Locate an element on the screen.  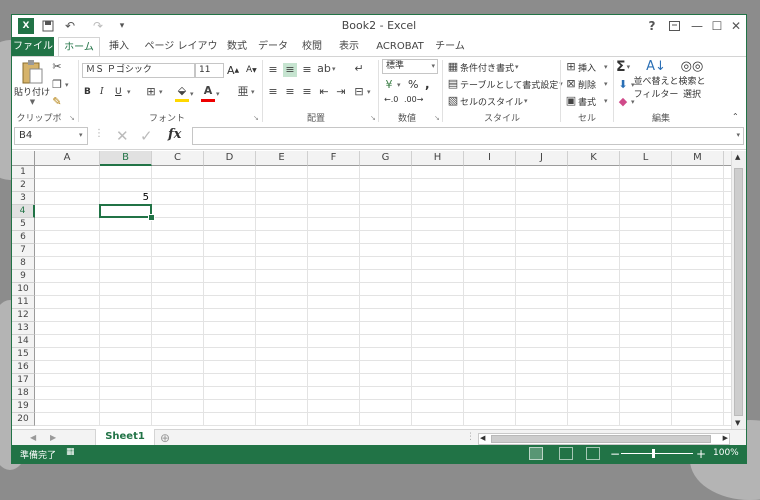
cell-m9 is located at coordinates (698, 276).